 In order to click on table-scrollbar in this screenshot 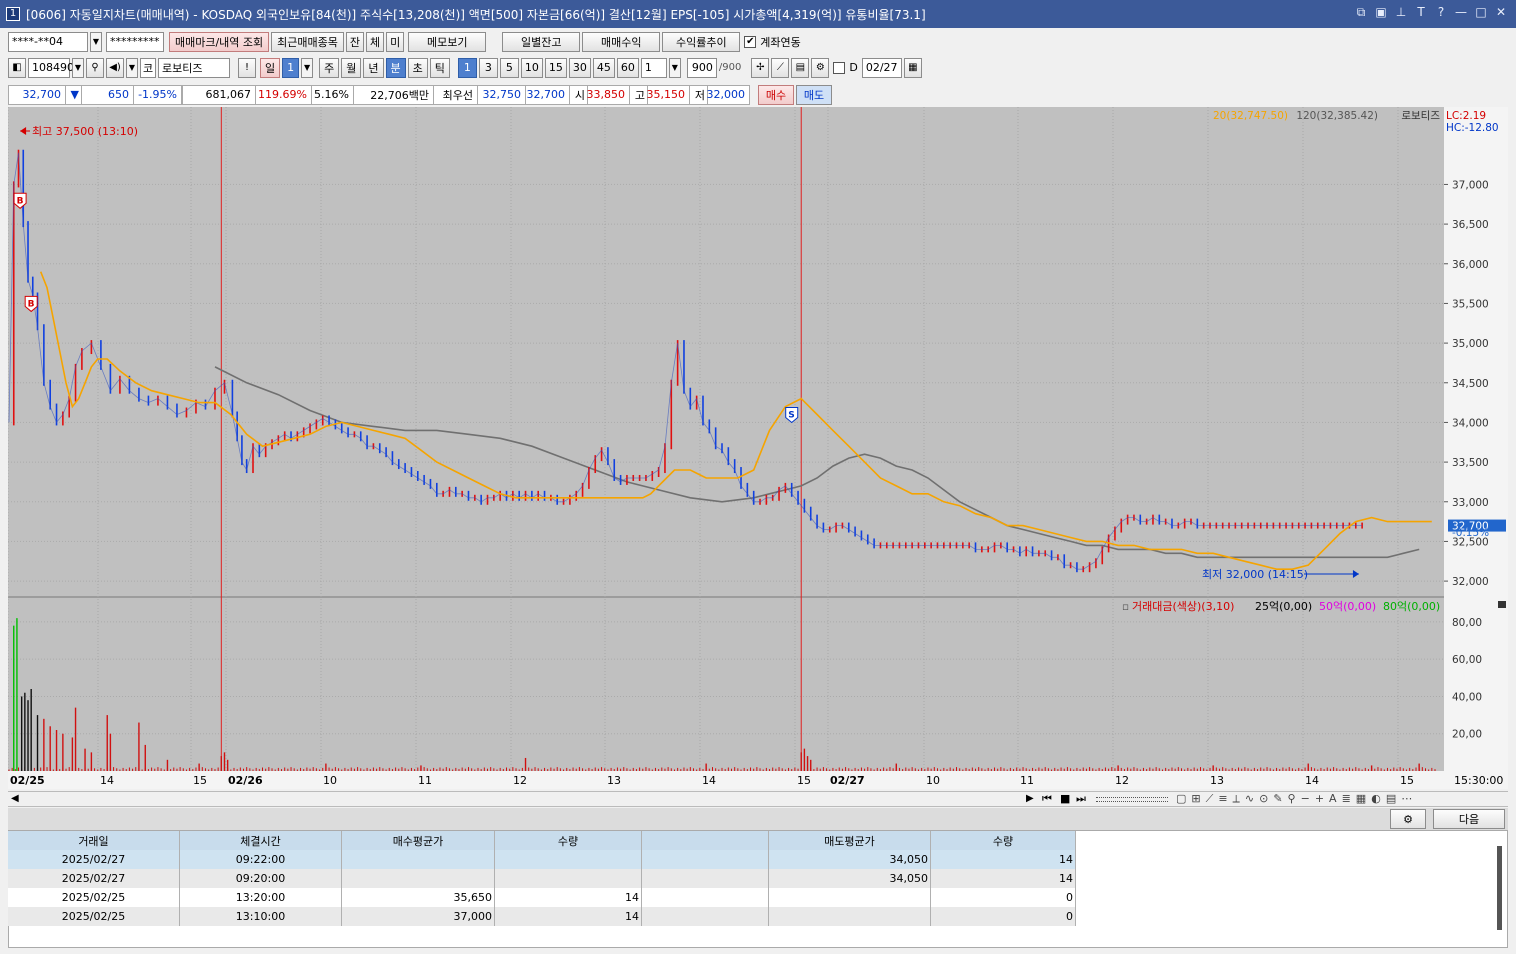, I will do `click(1499, 888)`.